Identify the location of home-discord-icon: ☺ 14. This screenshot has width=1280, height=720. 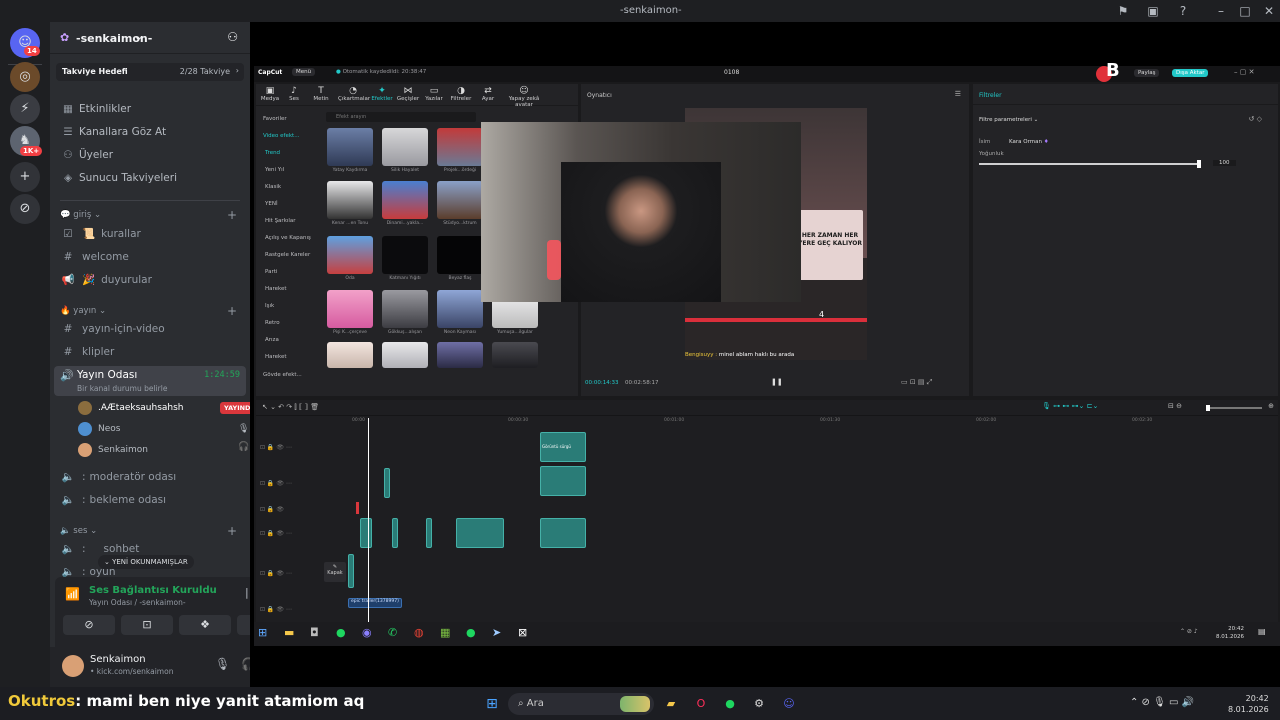
(25, 43).